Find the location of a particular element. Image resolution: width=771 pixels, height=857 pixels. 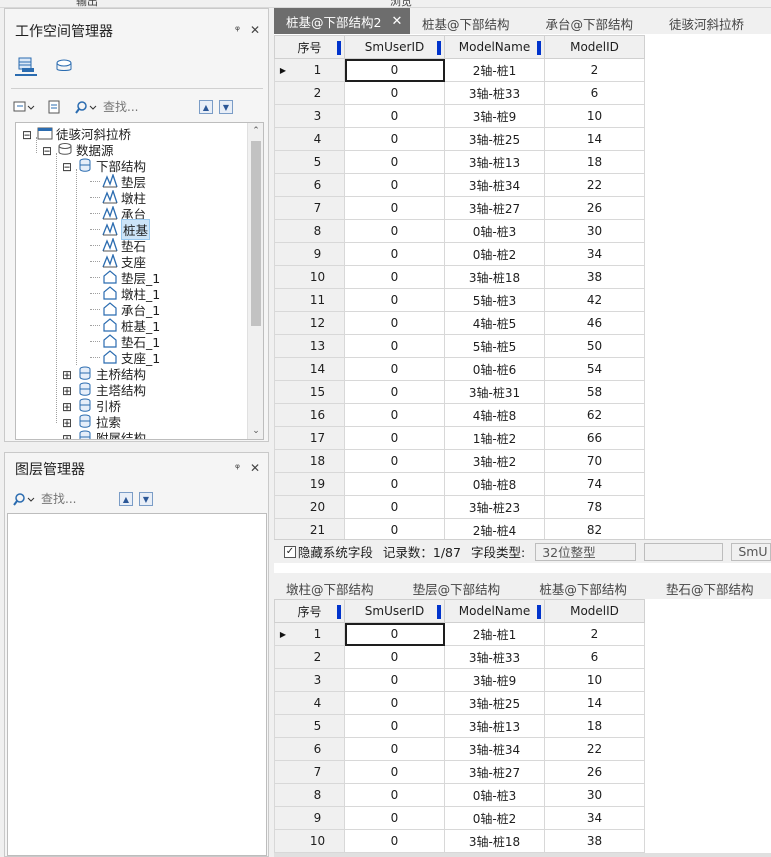

table-row: 2 0 3轴-桩33 6 is located at coordinates (522, 657).